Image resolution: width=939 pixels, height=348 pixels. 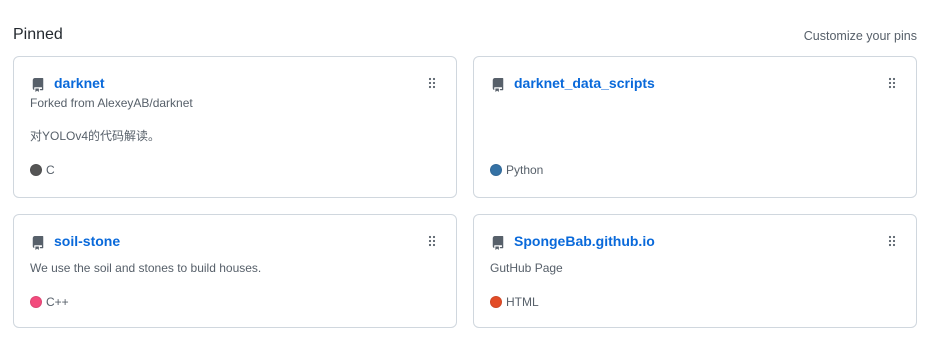 I want to click on repo-language: C, so click(x=42, y=170).